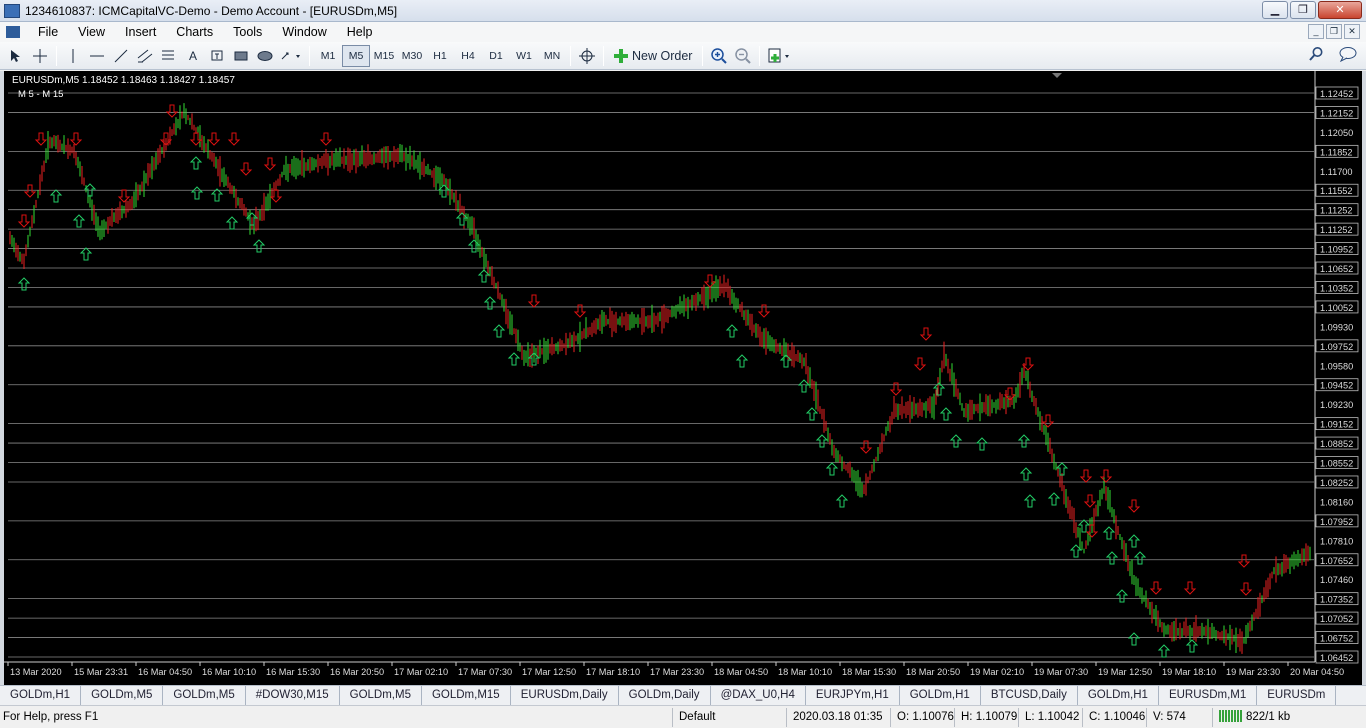  What do you see at coordinates (653, 56) in the screenshot?
I see `new-order-button: New Order` at bounding box center [653, 56].